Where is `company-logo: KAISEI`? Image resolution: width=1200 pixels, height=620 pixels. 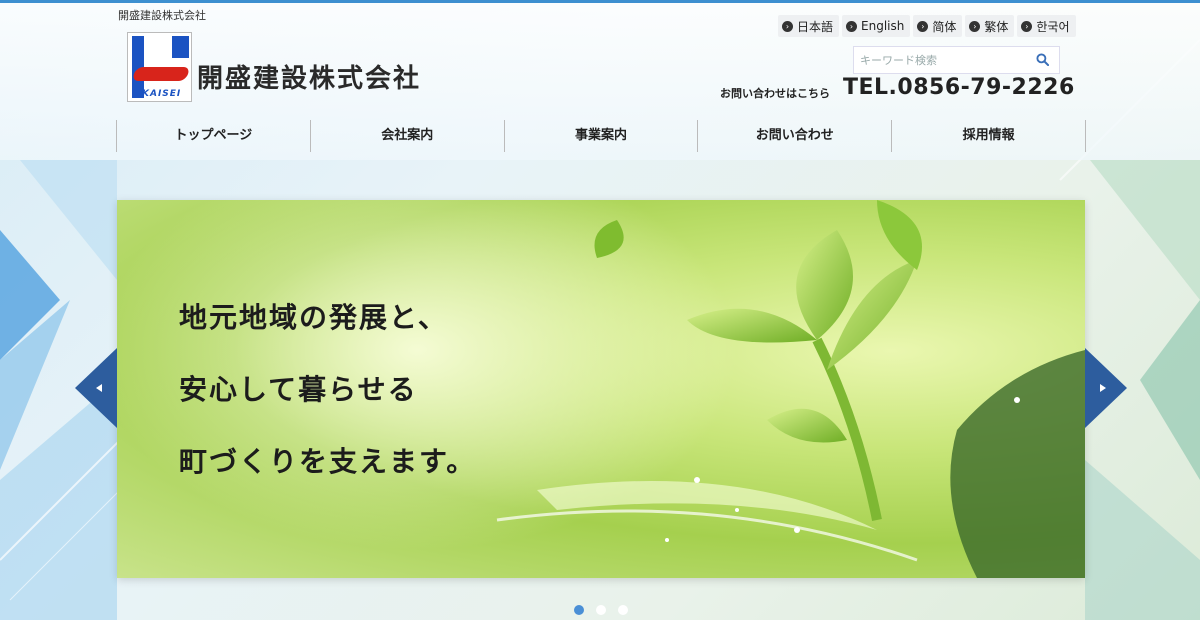
company-logo: KAISEI is located at coordinates (159, 67).